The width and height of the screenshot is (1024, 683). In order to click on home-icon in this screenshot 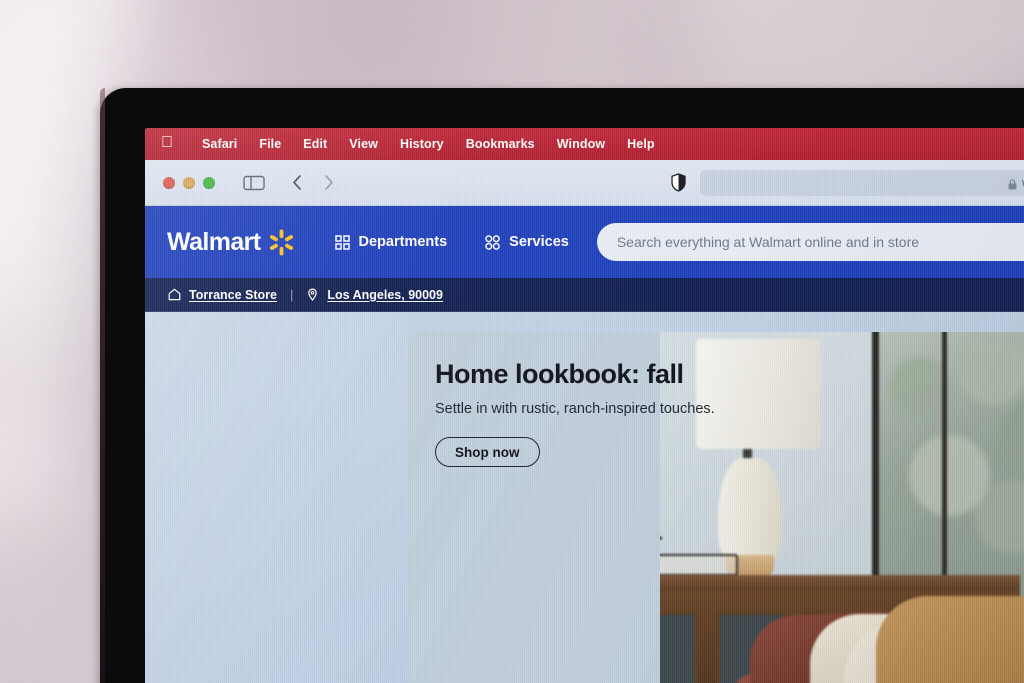, I will do `click(174, 294)`.